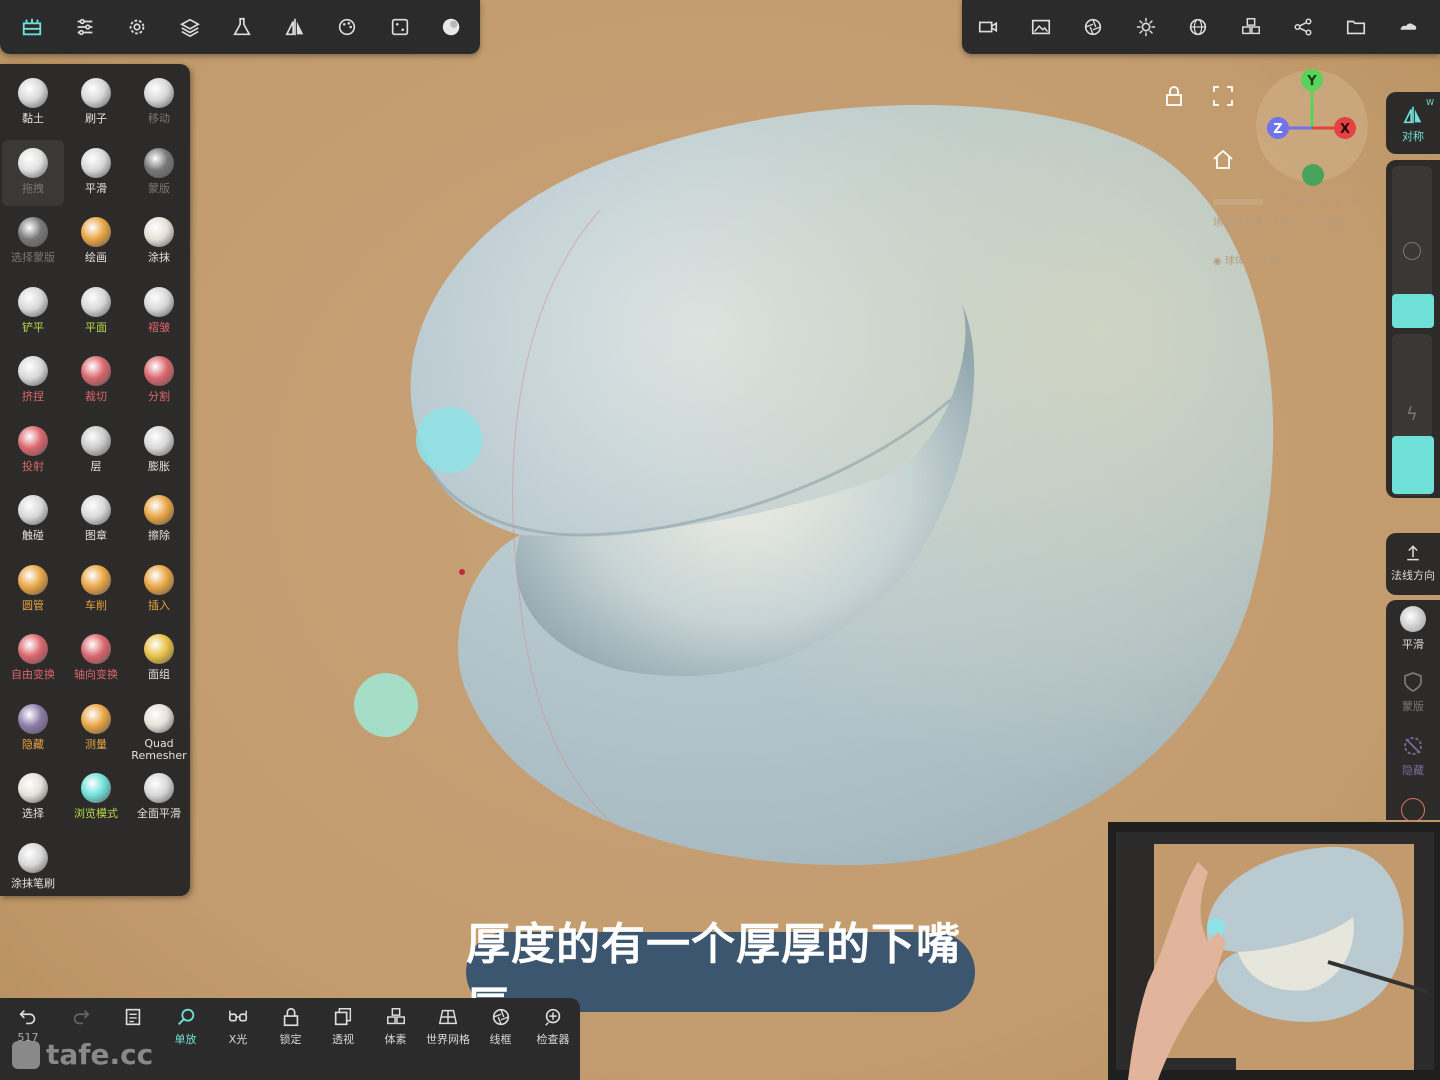  What do you see at coordinates (1198, 27) in the screenshot?
I see `grid-sphere-icon` at bounding box center [1198, 27].